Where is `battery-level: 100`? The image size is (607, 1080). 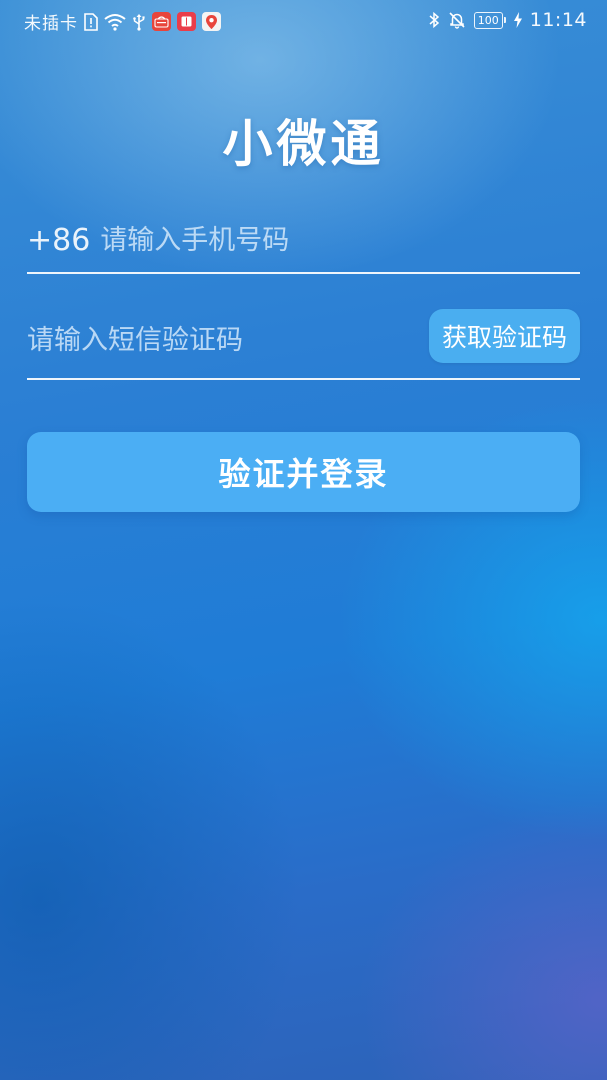
battery-level: 100 is located at coordinates (488, 20).